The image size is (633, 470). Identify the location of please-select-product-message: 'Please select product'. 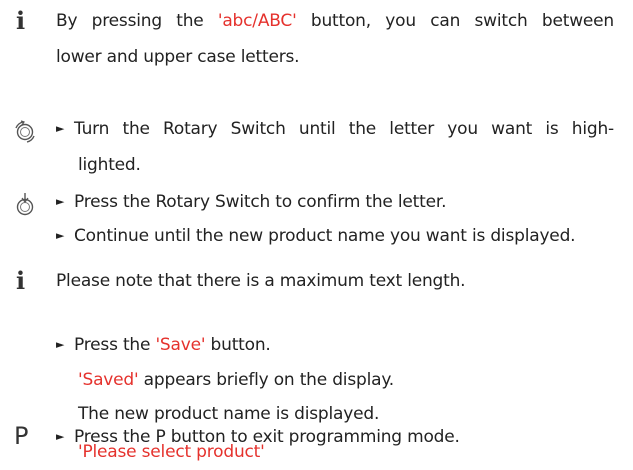
(171, 452).